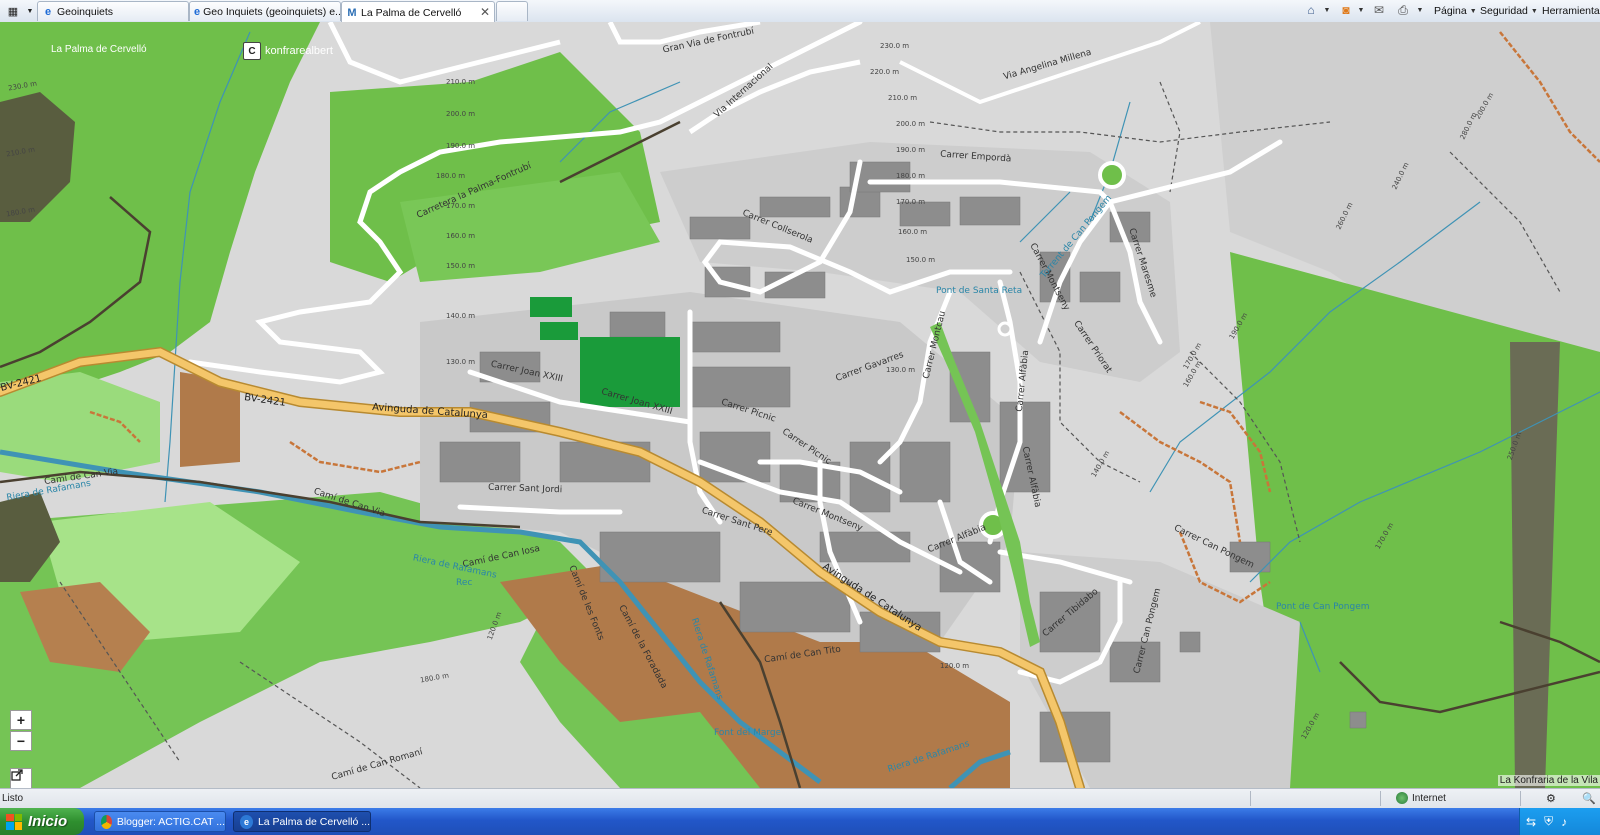 The image size is (1600, 835). What do you see at coordinates (13, 798) in the screenshot?
I see `status-text: Listo` at bounding box center [13, 798].